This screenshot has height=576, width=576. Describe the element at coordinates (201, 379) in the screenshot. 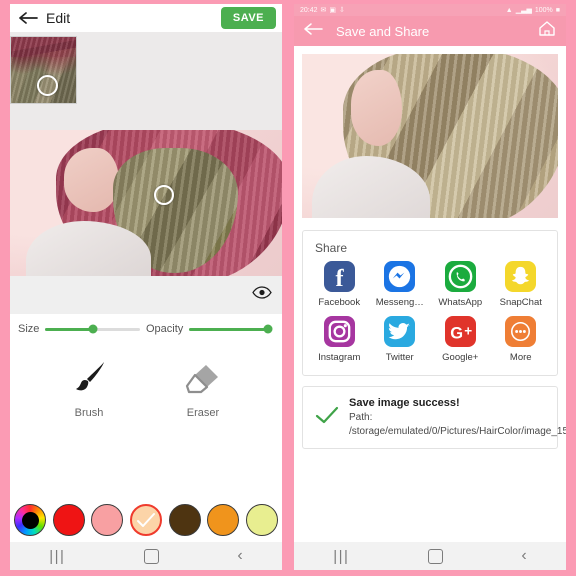

I see `eraser-icon` at that location.